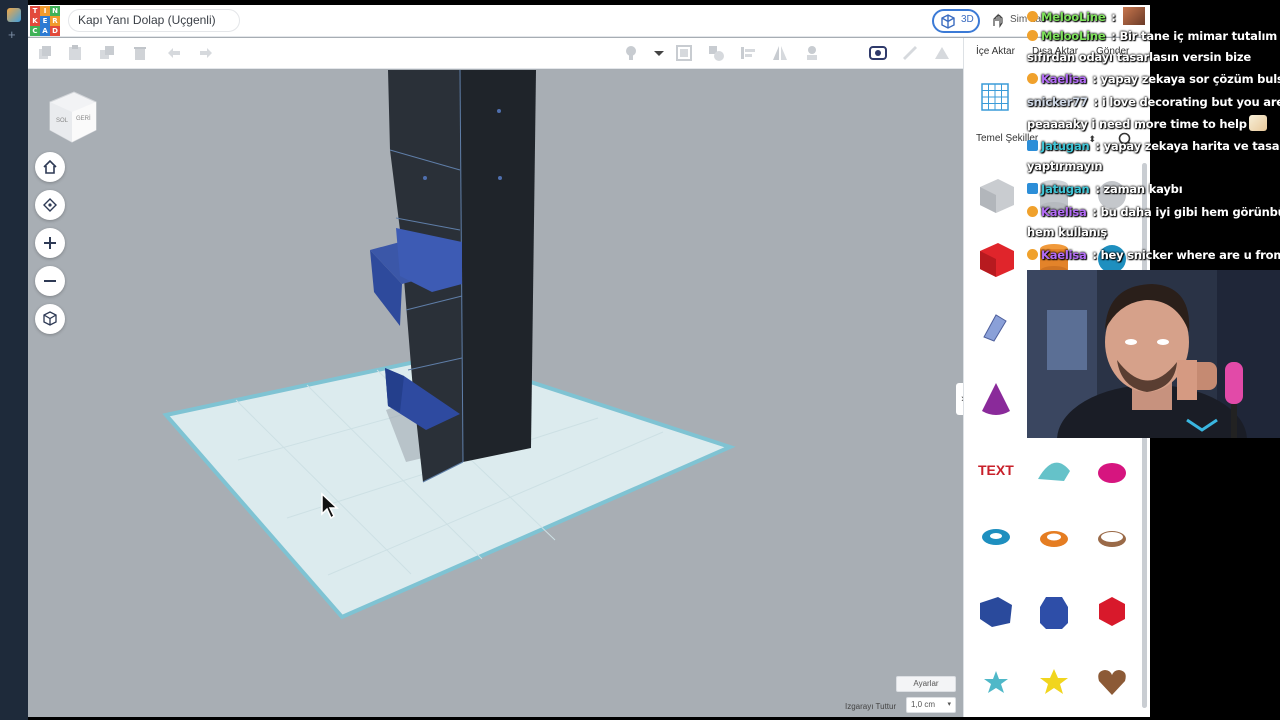  Describe the element at coordinates (1152, 36) in the screenshot. I see `chat-message: MelooLine : Bir tane iç mimar tutalım` at that location.